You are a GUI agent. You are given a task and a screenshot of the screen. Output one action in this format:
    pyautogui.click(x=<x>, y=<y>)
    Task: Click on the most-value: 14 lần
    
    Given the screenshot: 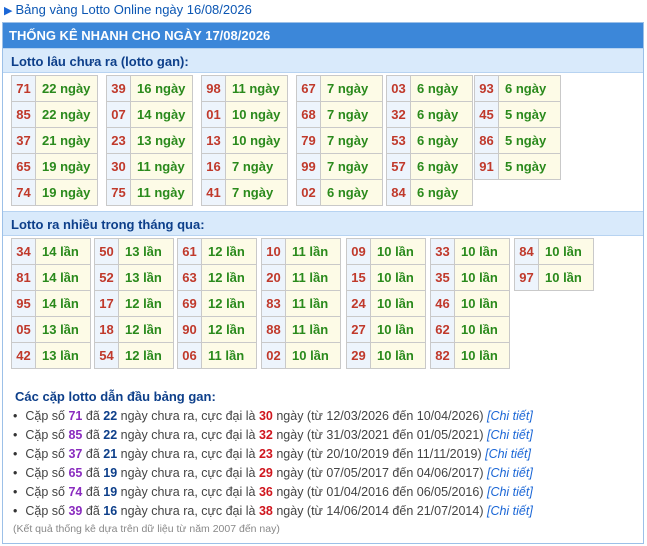 What is the action you would take?
    pyautogui.click(x=63, y=251)
    